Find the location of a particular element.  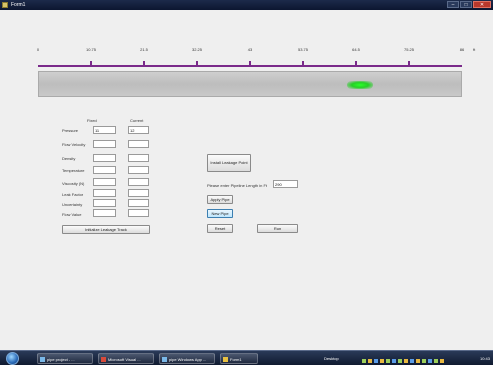

antivirus-icon is located at coordinates (418, 361).